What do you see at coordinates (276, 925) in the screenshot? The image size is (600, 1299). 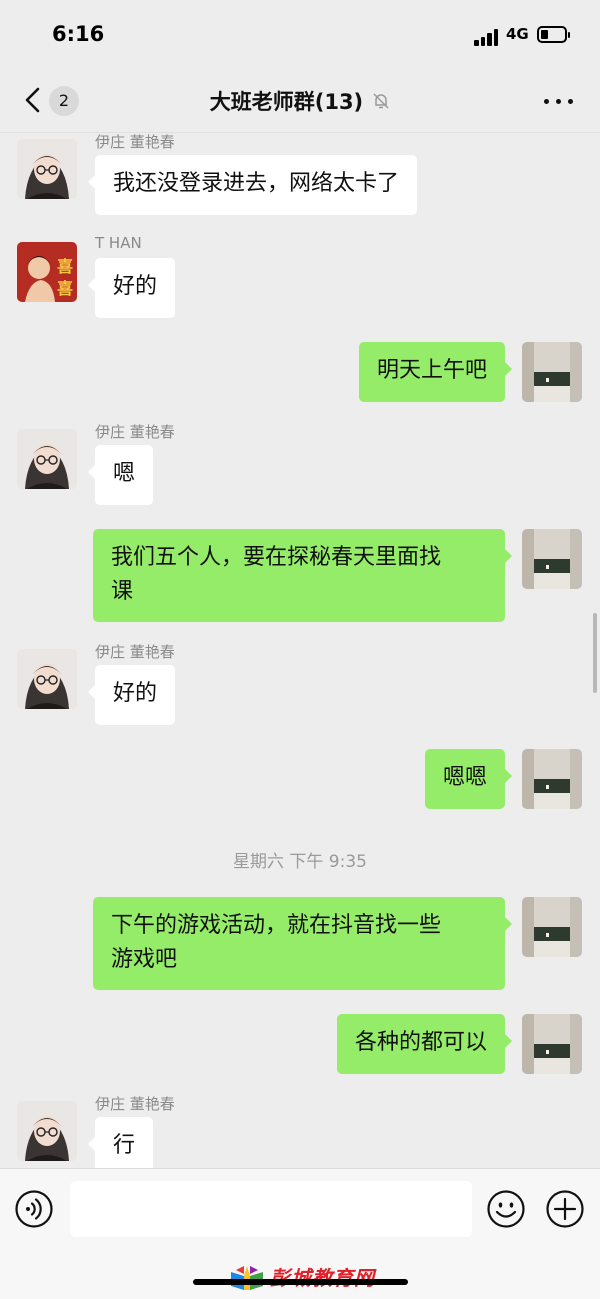 I see `message-line: 下午的游戏活动，就在抖音找一些` at bounding box center [276, 925].